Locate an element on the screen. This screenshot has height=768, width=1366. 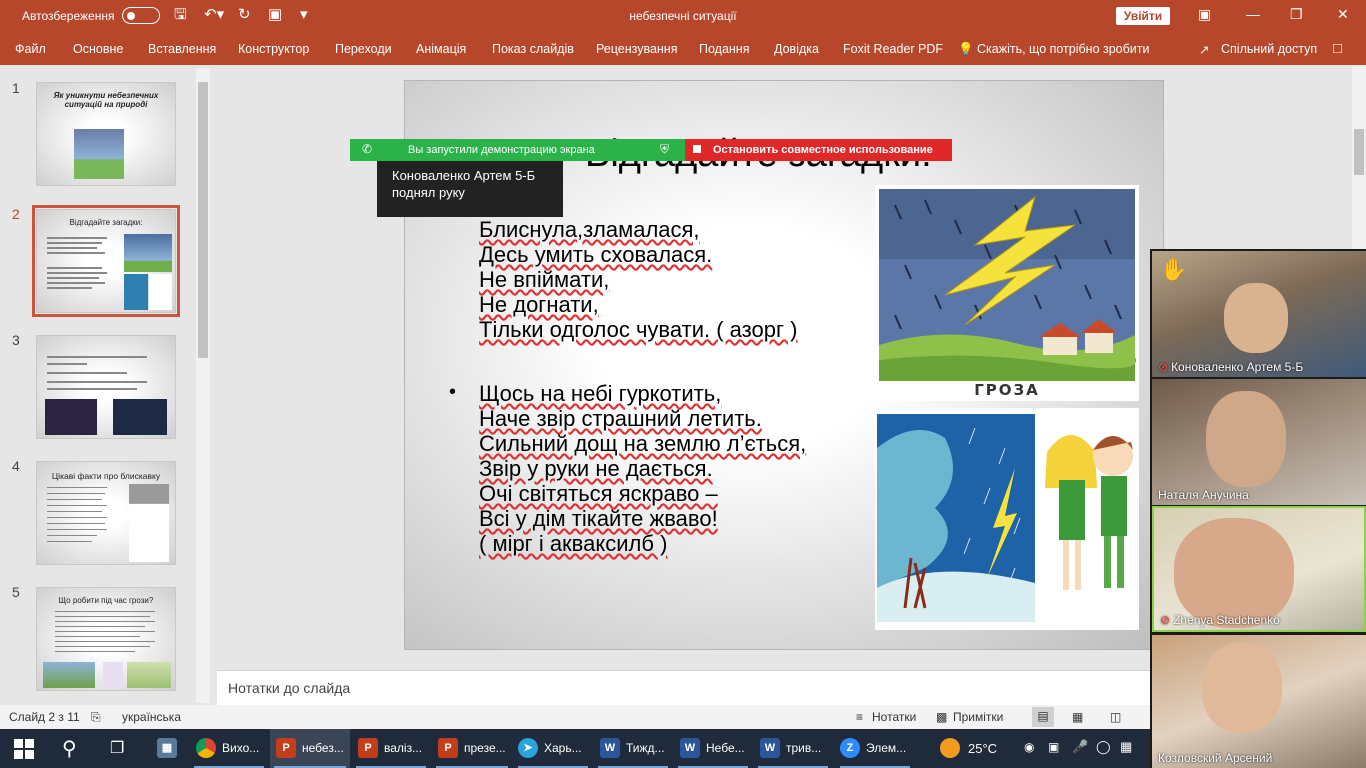
thunderstorm-image: ГРОЗА is located at coordinates (1007, 293).